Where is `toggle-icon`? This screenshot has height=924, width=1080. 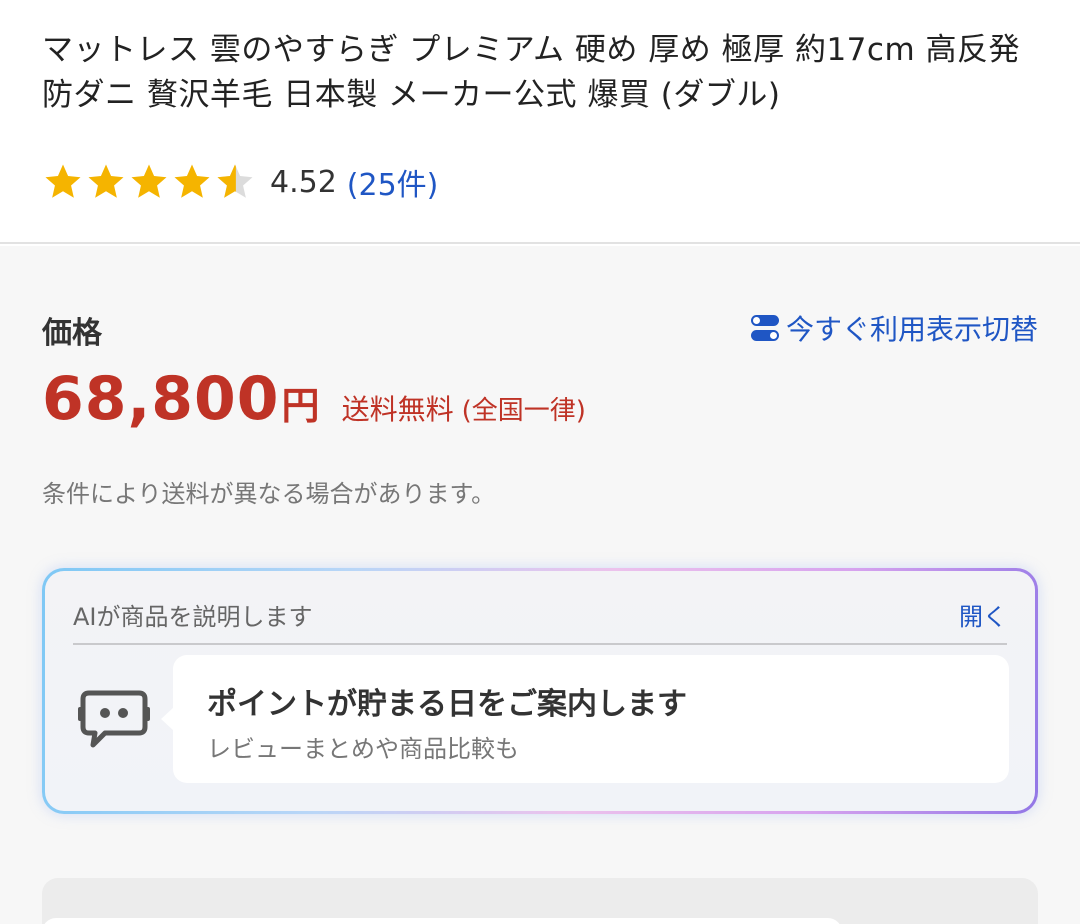 toggle-icon is located at coordinates (764, 328).